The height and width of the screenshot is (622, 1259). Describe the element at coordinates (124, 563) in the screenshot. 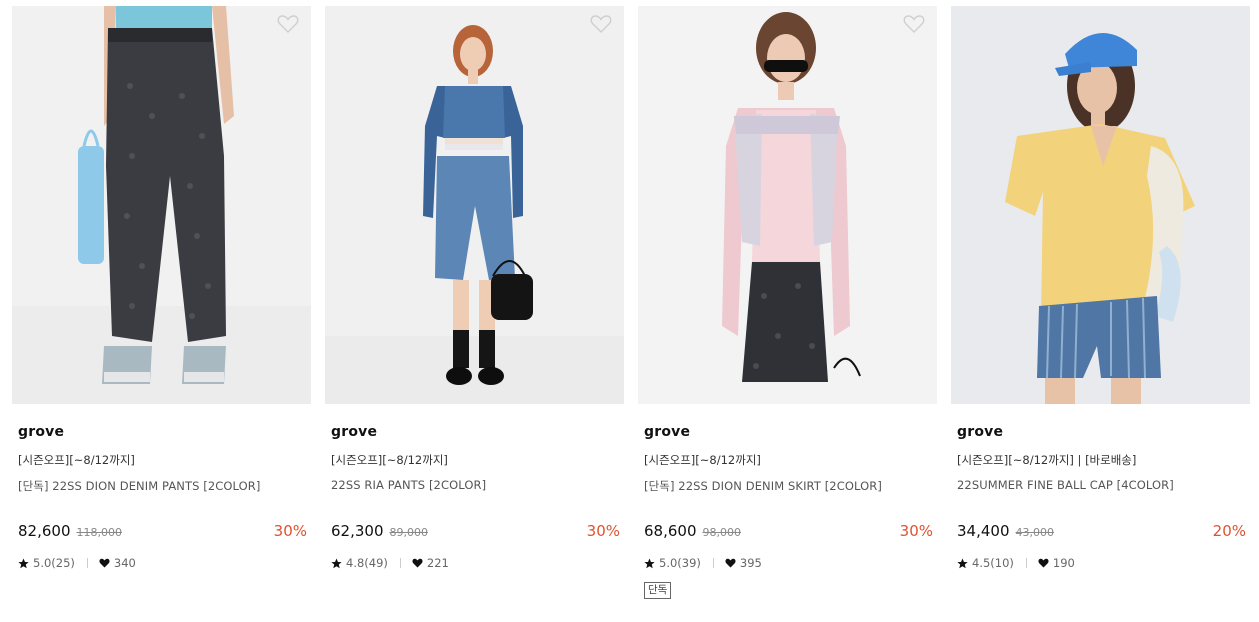

I see `like-count: 340` at that location.